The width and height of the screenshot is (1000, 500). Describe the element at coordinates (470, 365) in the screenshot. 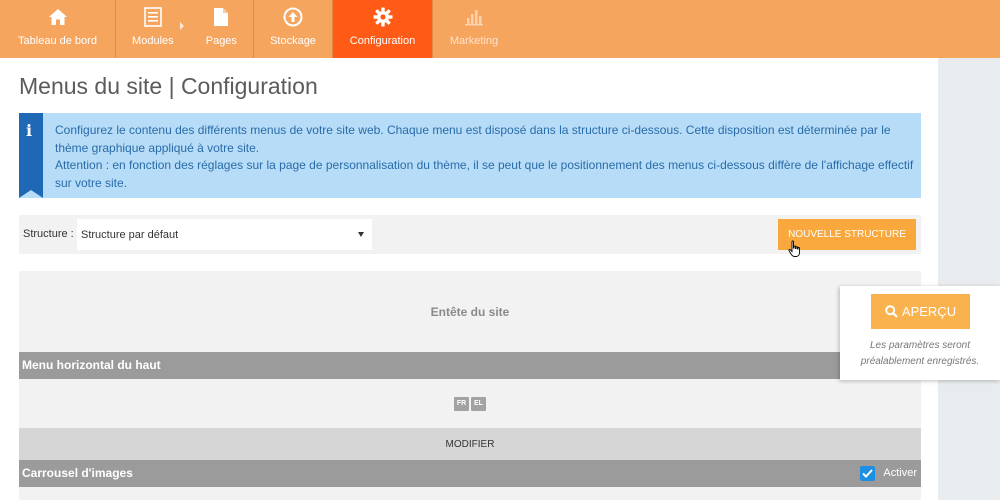

I see `top-menu-bar: Menu horizontal du haut` at that location.